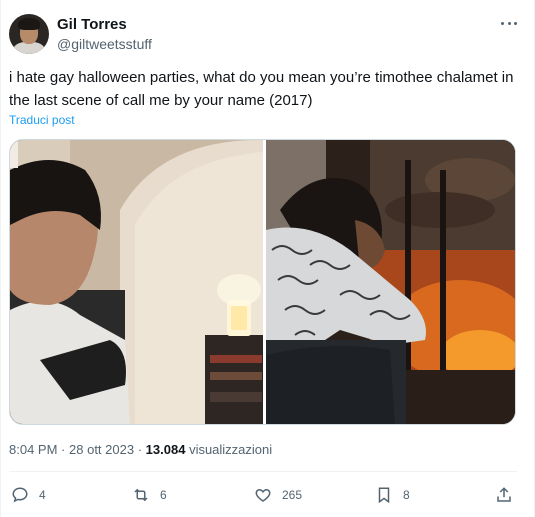 The height and width of the screenshot is (517, 535). What do you see at coordinates (392, 495) in the screenshot?
I see `bookmark-button: 8` at bounding box center [392, 495].